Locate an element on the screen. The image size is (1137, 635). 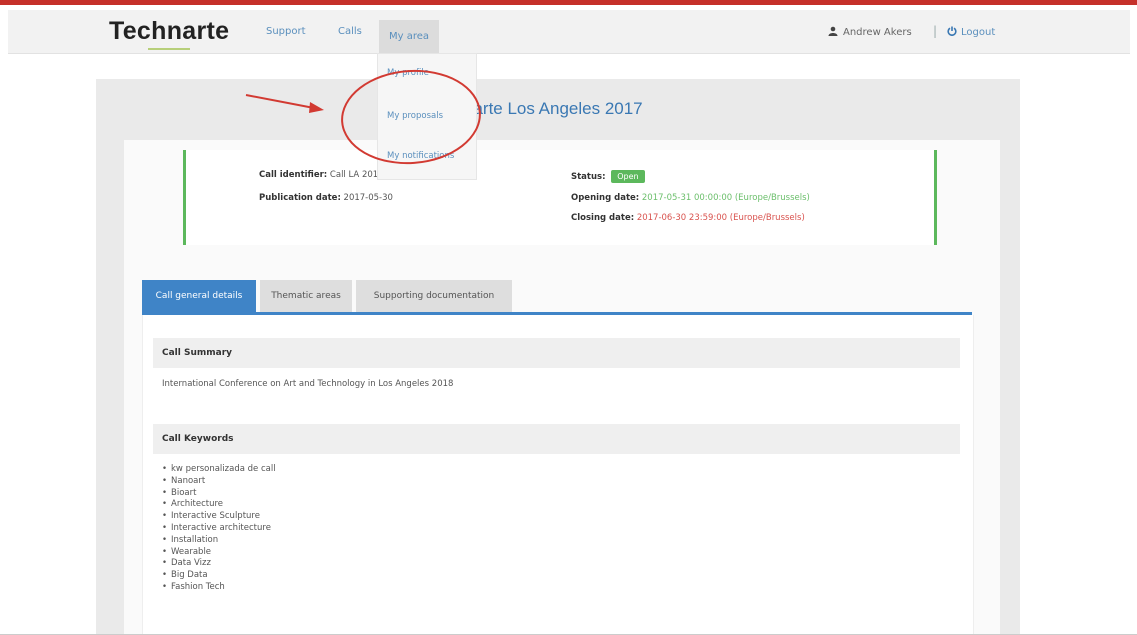
closing-date-value: 2017-06-30 23:59:00 (Europe/Brussels) is located at coordinates (720, 218).